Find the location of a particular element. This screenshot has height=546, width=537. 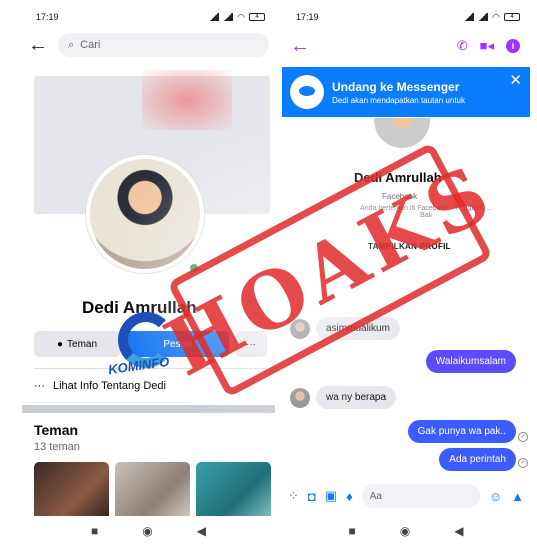

friend-thumbnails is located at coordinates (152, 492).